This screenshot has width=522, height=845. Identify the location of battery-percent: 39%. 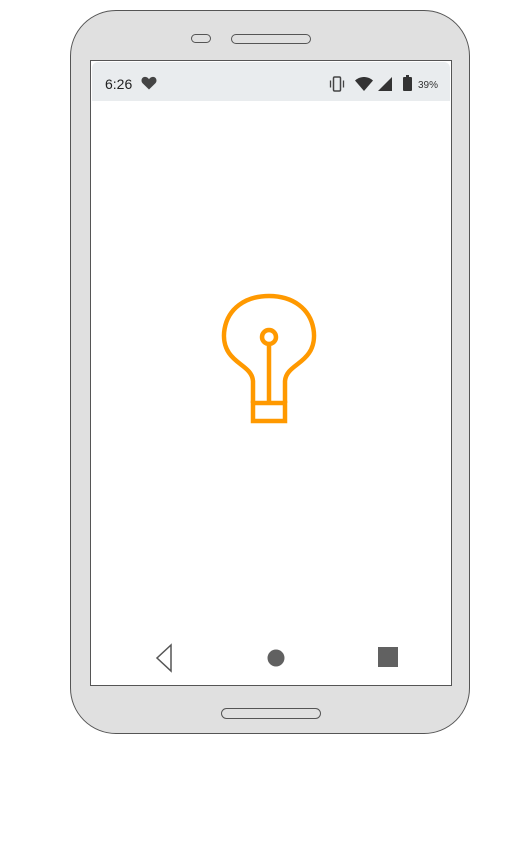
(428, 85).